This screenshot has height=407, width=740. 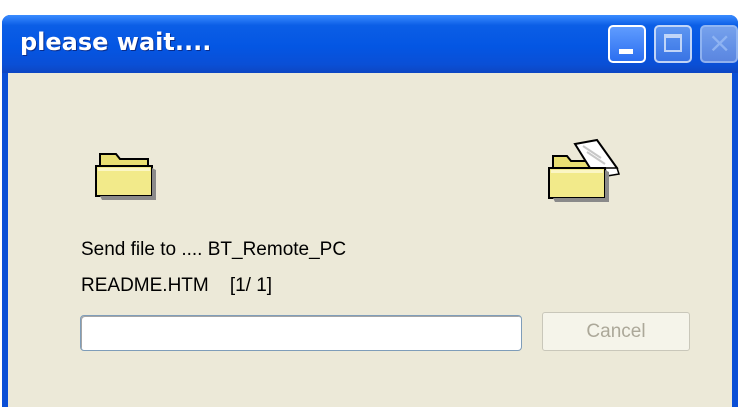 I want to click on cancel-button: Cancel, so click(x=616, y=331).